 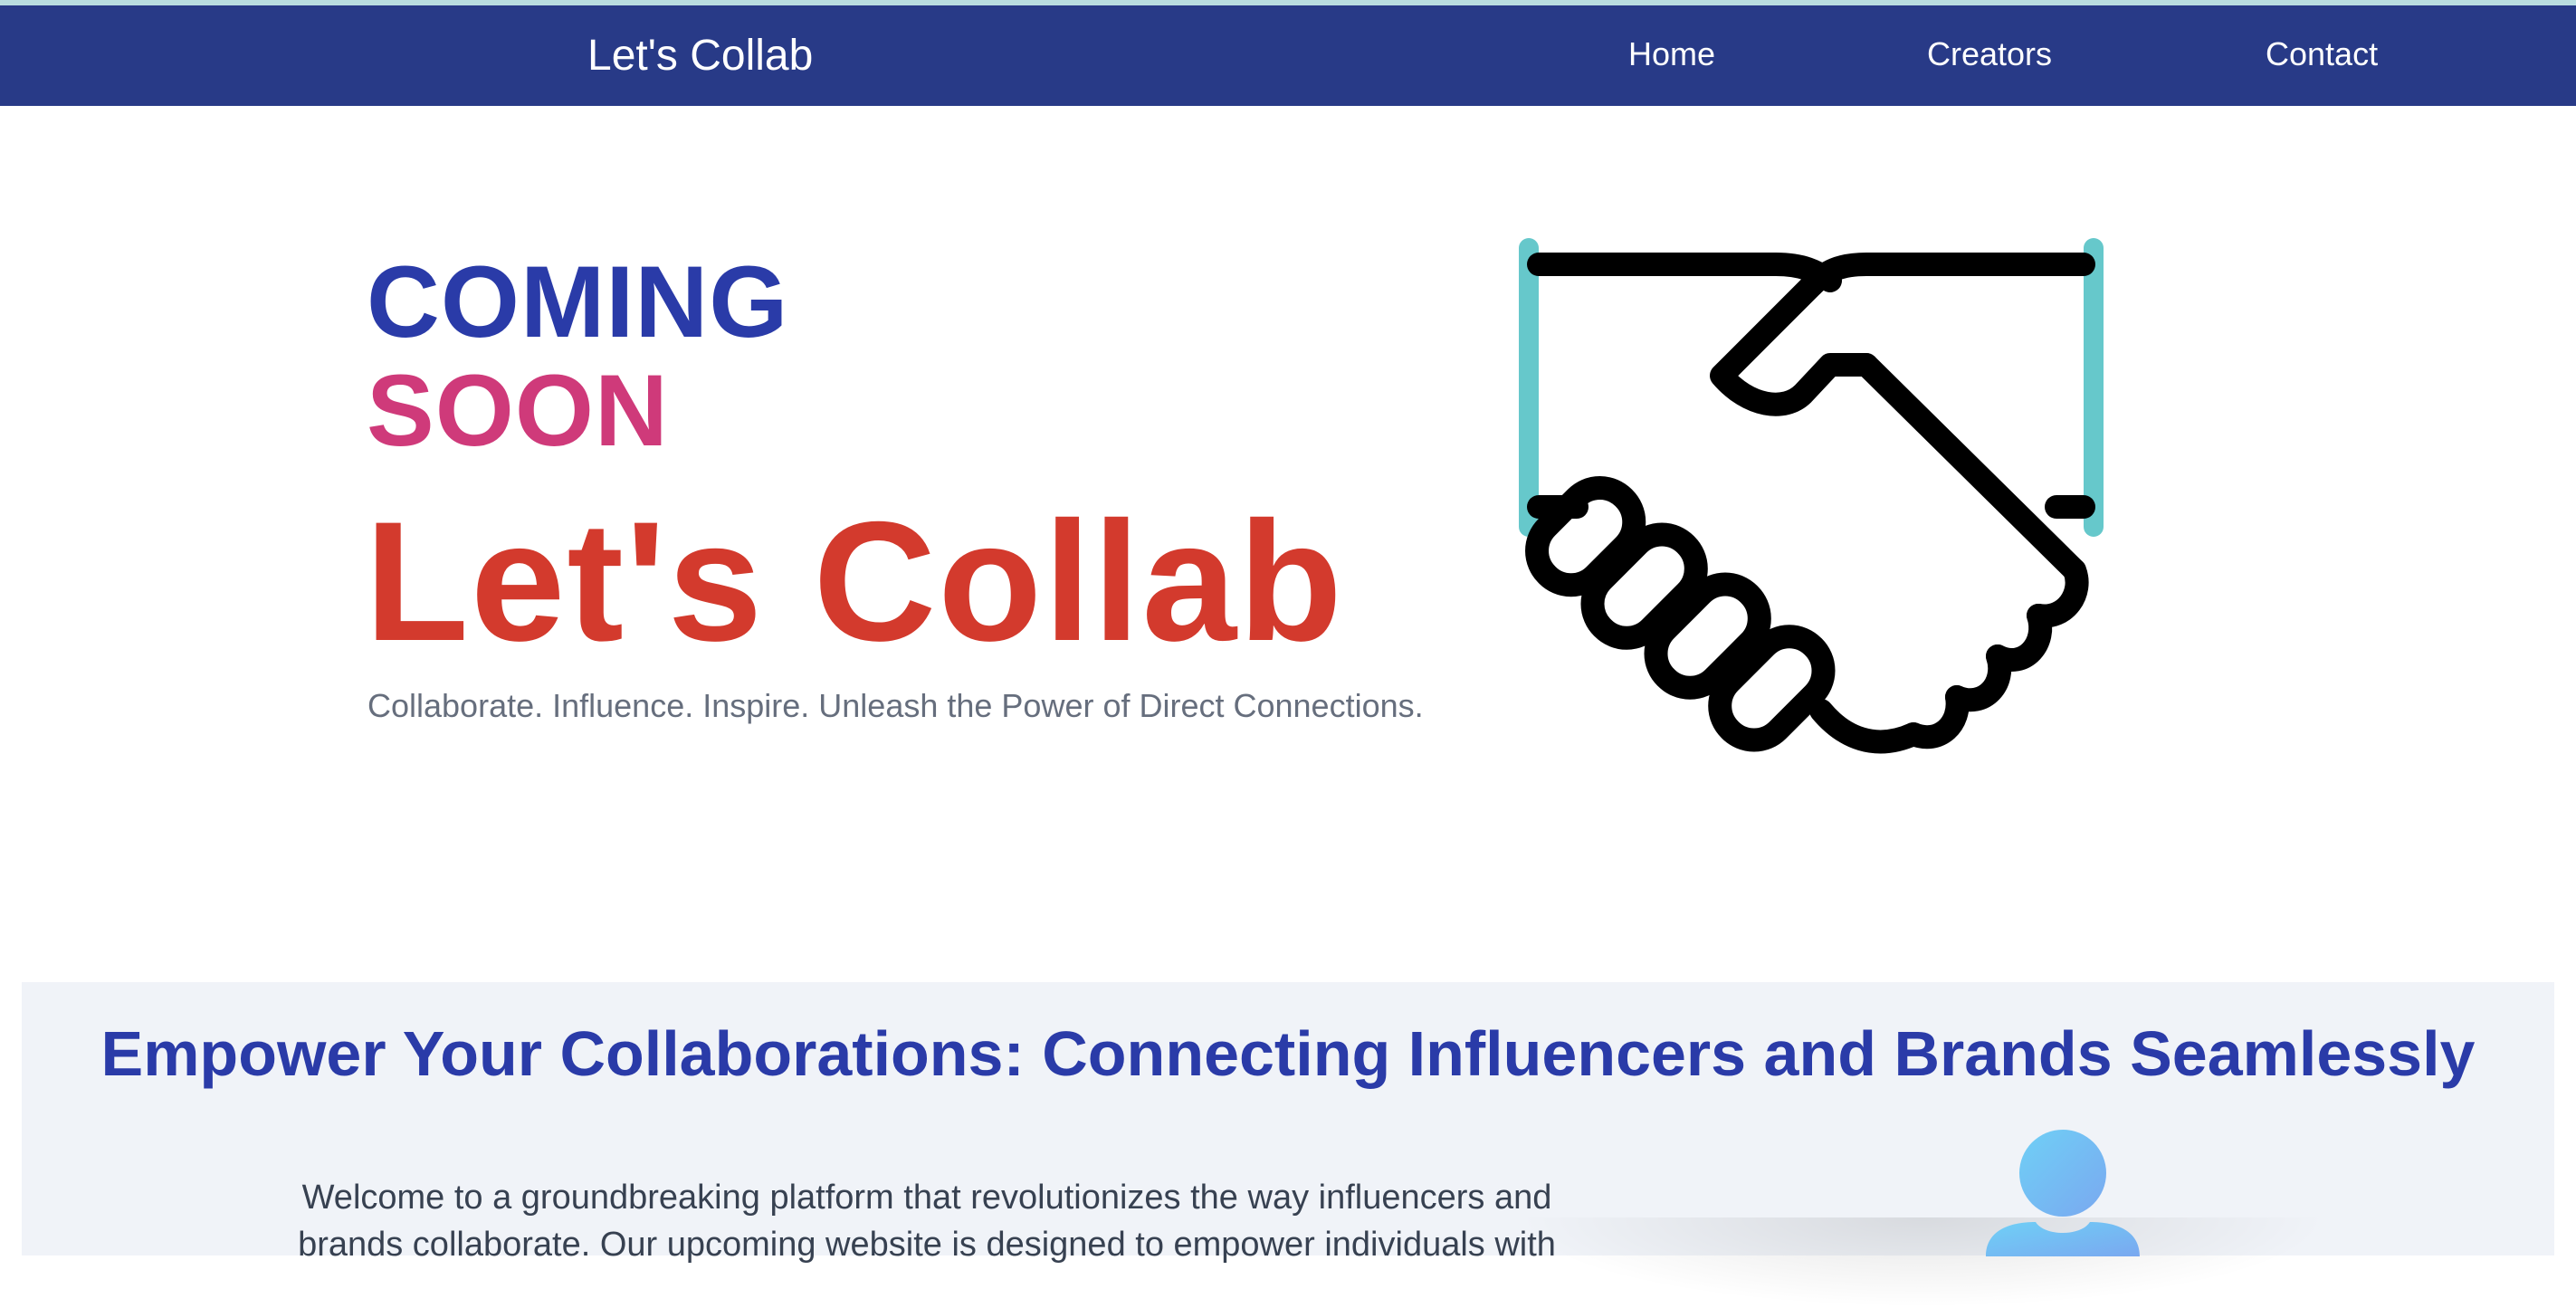 I want to click on nav-home-link: Home, so click(x=1671, y=54).